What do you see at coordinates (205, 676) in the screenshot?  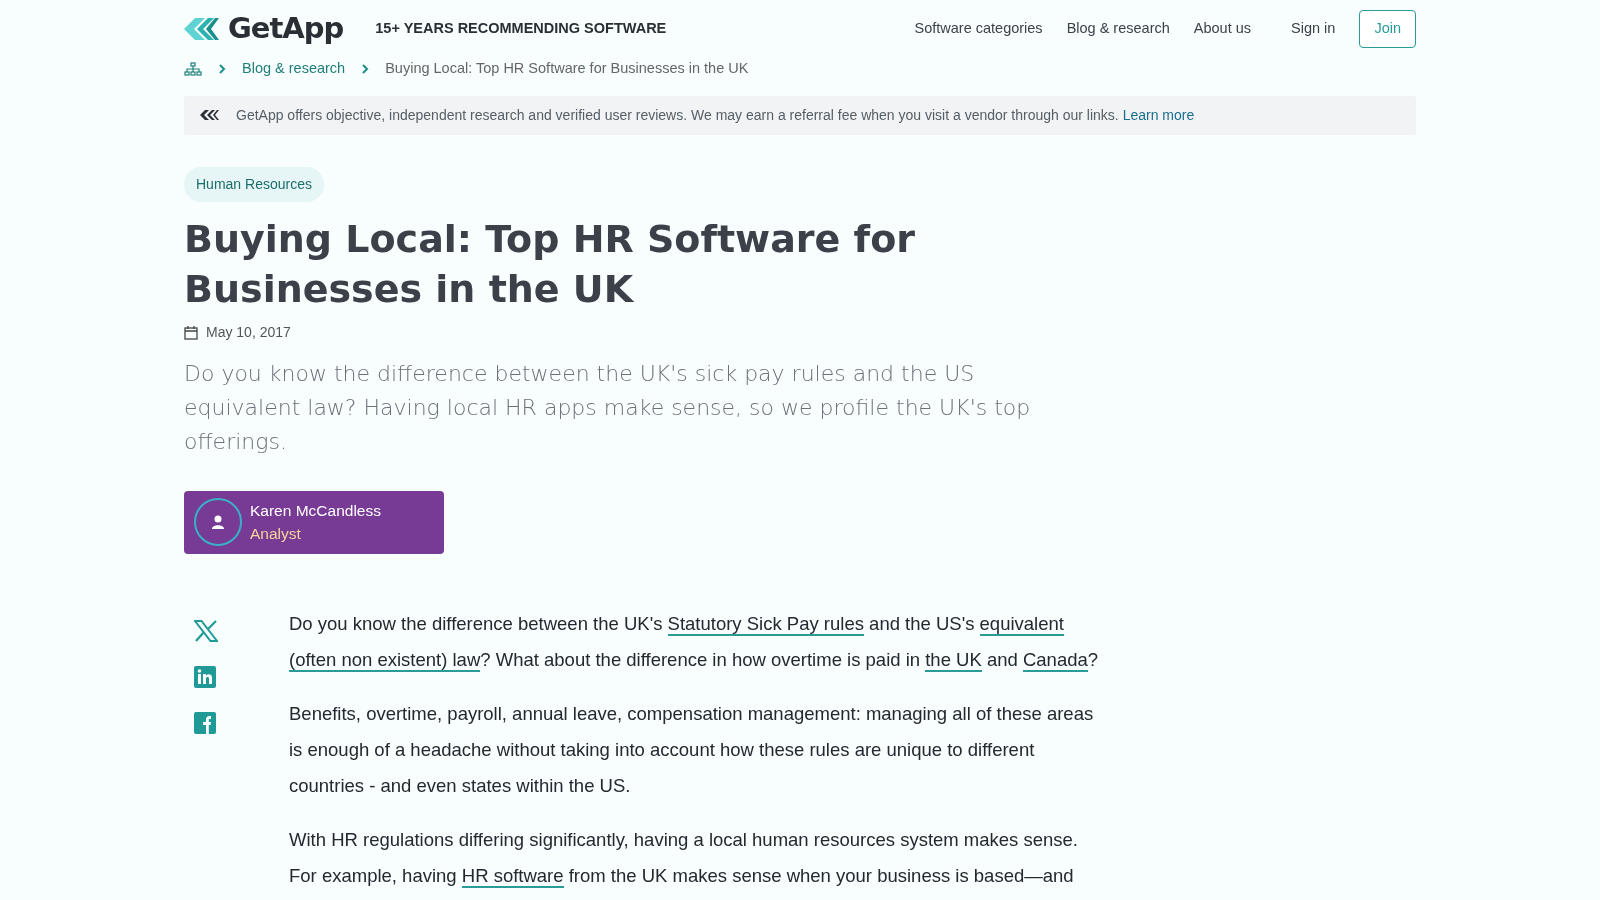 I see `linkedin-icon` at bounding box center [205, 676].